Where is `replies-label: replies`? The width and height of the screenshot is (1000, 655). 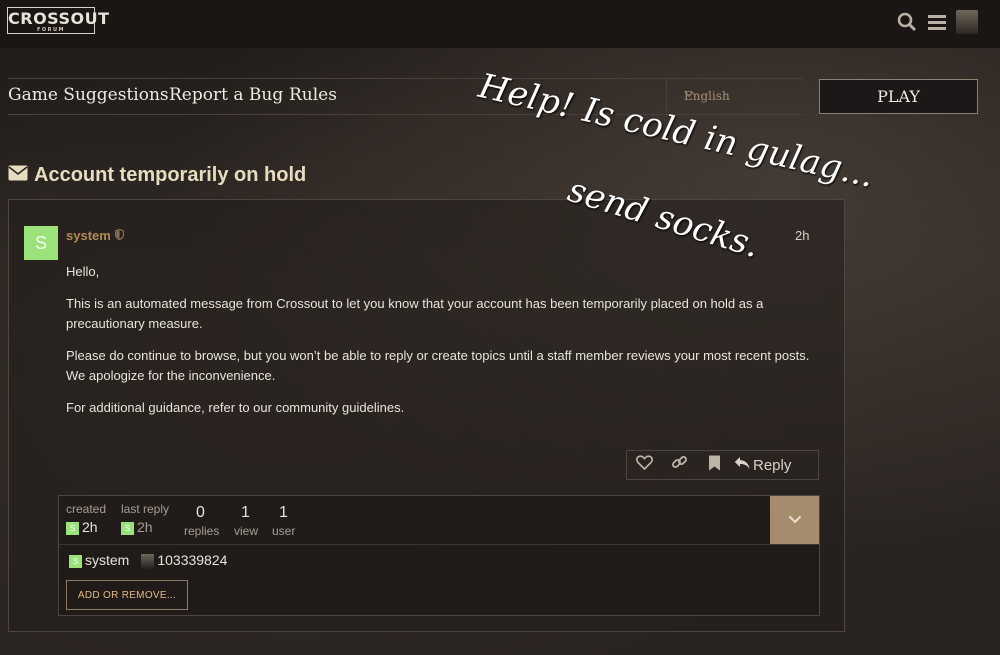
replies-label: replies is located at coordinates (202, 531).